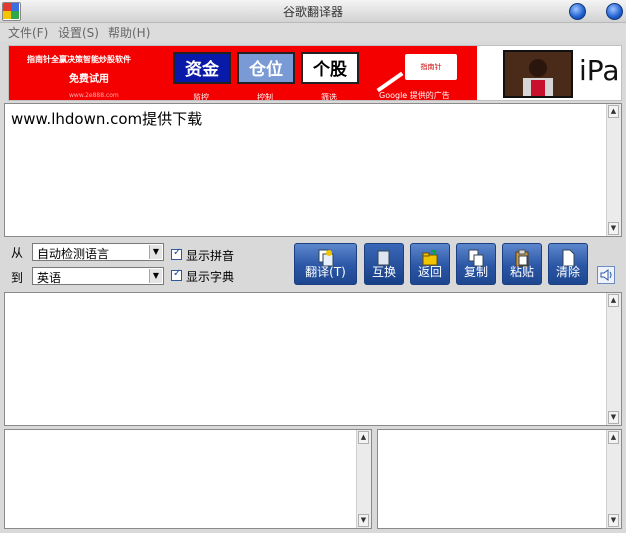 The image size is (626, 533). Describe the element at coordinates (17, 253) in the screenshot. I see `from-label: 从` at that location.